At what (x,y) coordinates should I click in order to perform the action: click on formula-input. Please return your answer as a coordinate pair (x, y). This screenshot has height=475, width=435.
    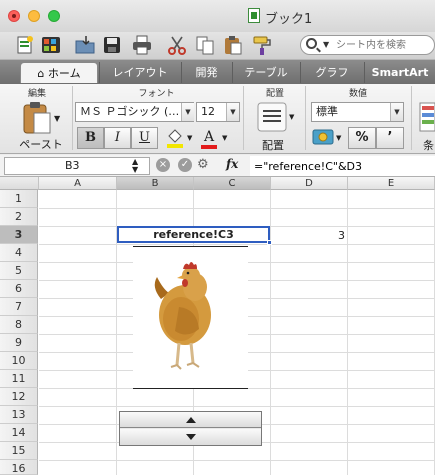
    Looking at the image, I should click on (342, 166).